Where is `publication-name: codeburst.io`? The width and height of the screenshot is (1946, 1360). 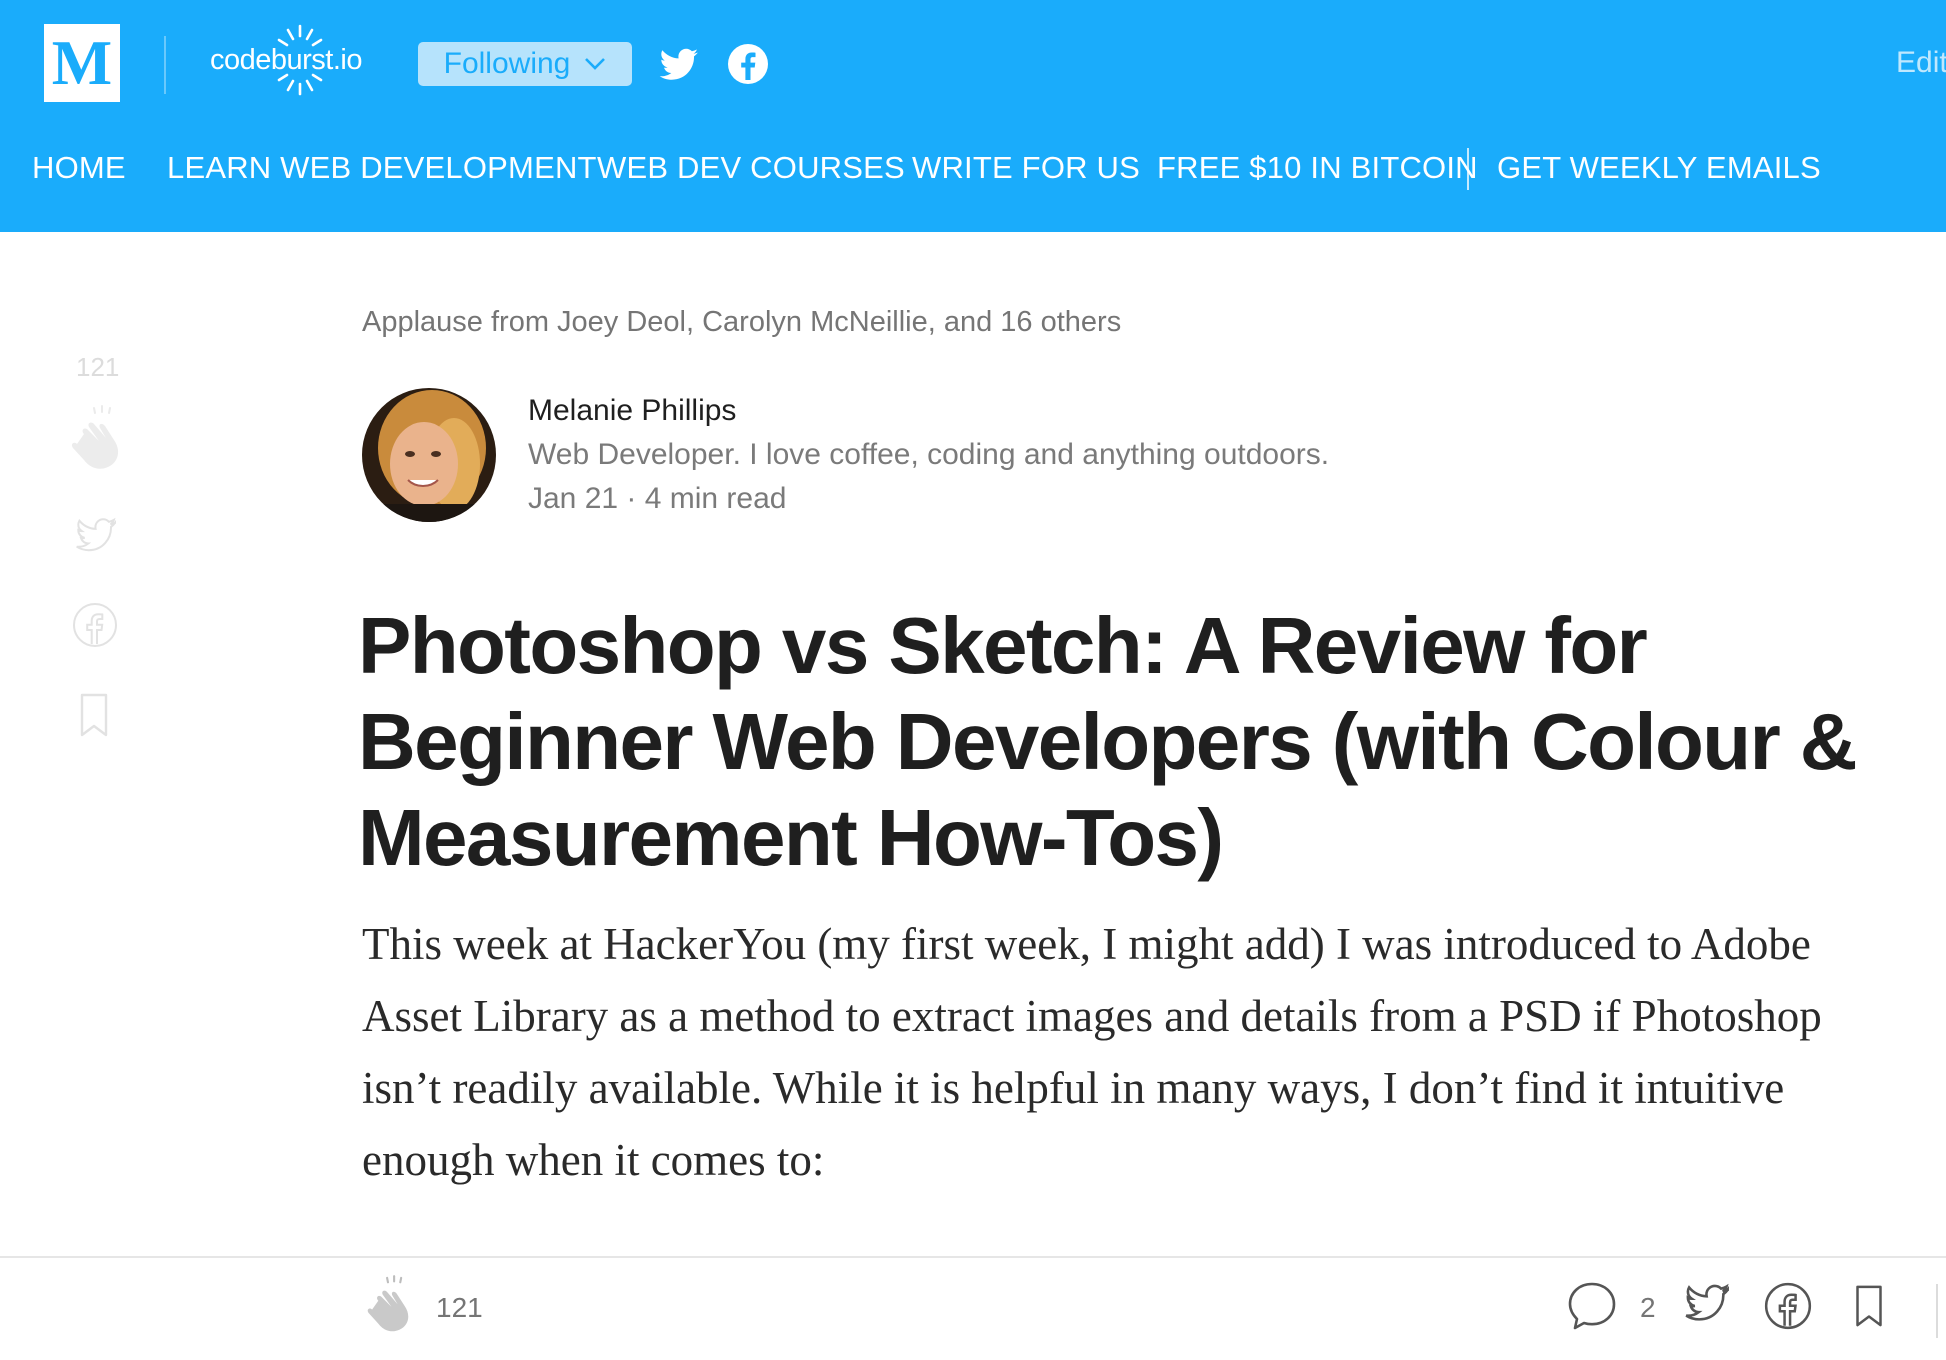
publication-name: codeburst.io is located at coordinates (286, 60).